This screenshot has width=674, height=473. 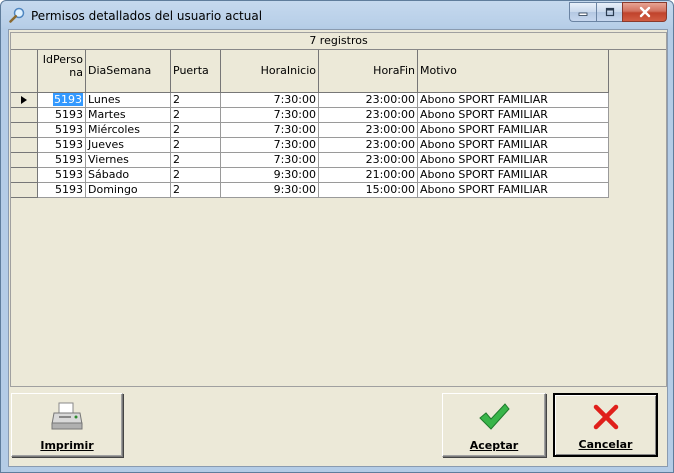 I want to click on title-bar: Permisos detallados del usuario actual, so click(x=337, y=15).